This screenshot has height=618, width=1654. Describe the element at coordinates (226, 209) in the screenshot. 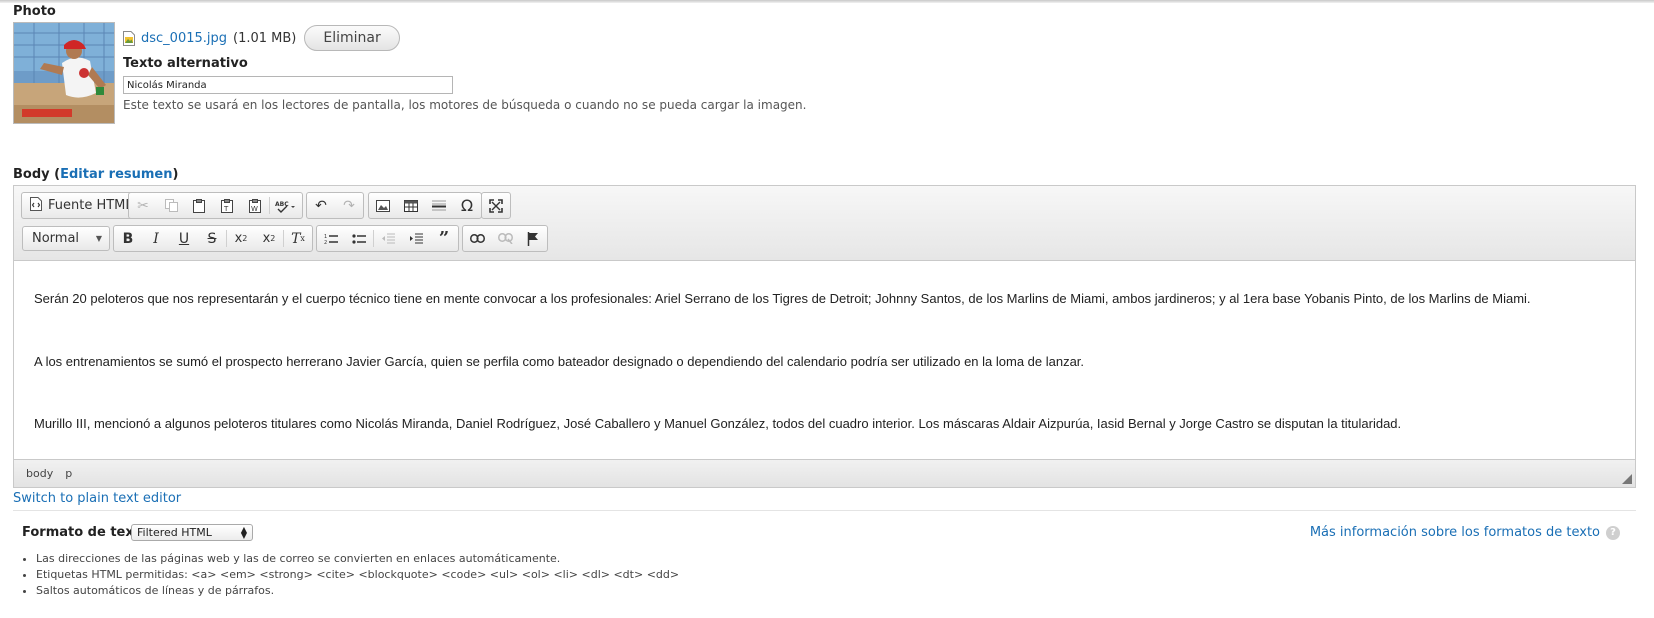

I see `svg-text: T` at that location.